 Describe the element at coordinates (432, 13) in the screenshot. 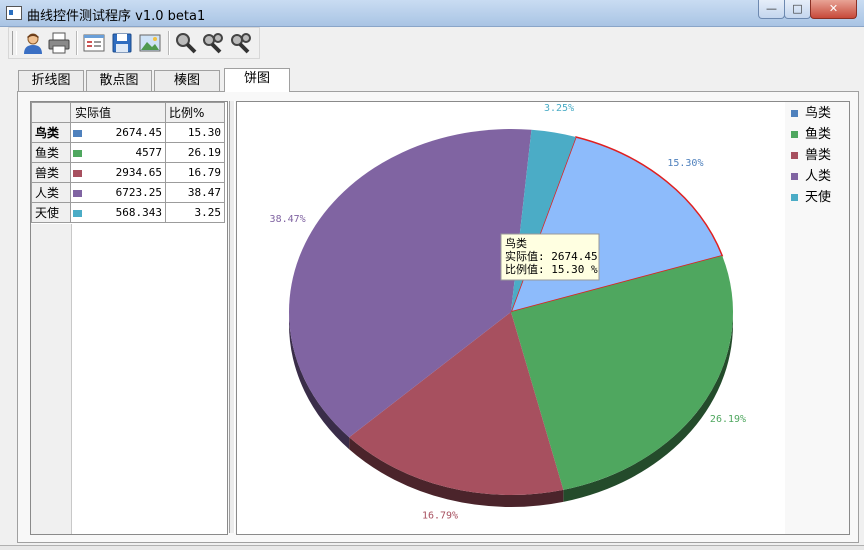

I see `title-bar: 曲线控件测试程序 v1.0 beta1 — □ ✕` at that location.